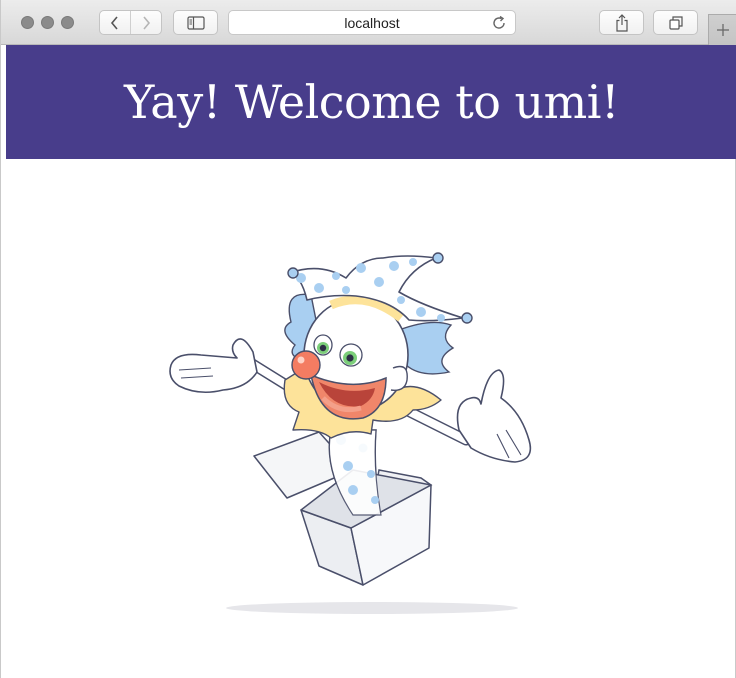 This screenshot has height=678, width=736. I want to click on address-url: localhost, so click(372, 23).